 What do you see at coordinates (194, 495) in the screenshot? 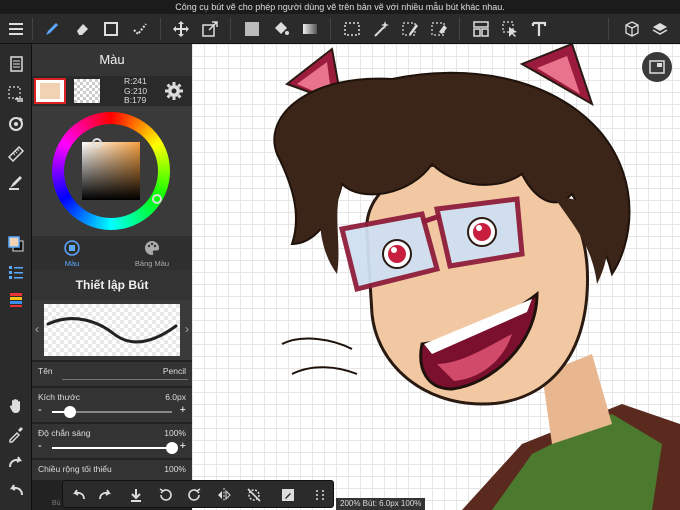
I see `rotate-right-icon` at bounding box center [194, 495].